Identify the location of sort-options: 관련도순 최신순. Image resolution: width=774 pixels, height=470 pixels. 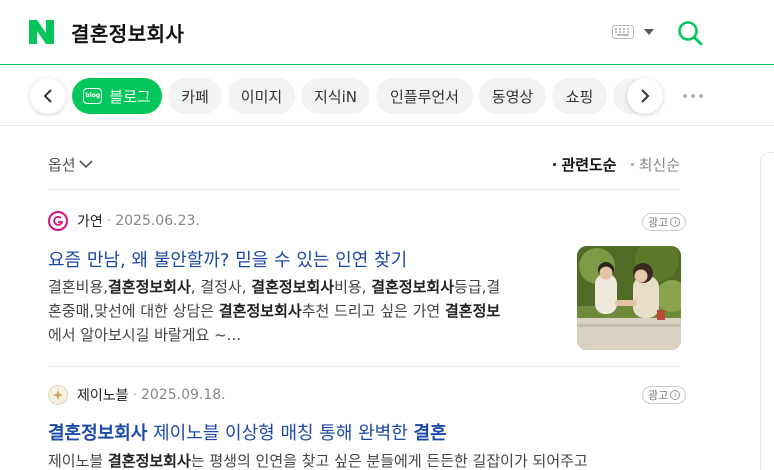
(616, 164).